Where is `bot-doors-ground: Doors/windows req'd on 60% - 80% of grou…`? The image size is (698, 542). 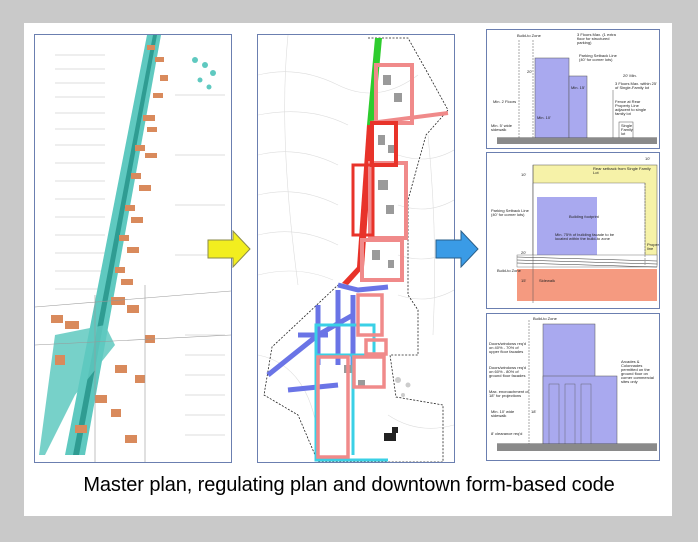 bot-doors-ground: Doors/windows req'd on 60% - 80% of grou… is located at coordinates (508, 371).